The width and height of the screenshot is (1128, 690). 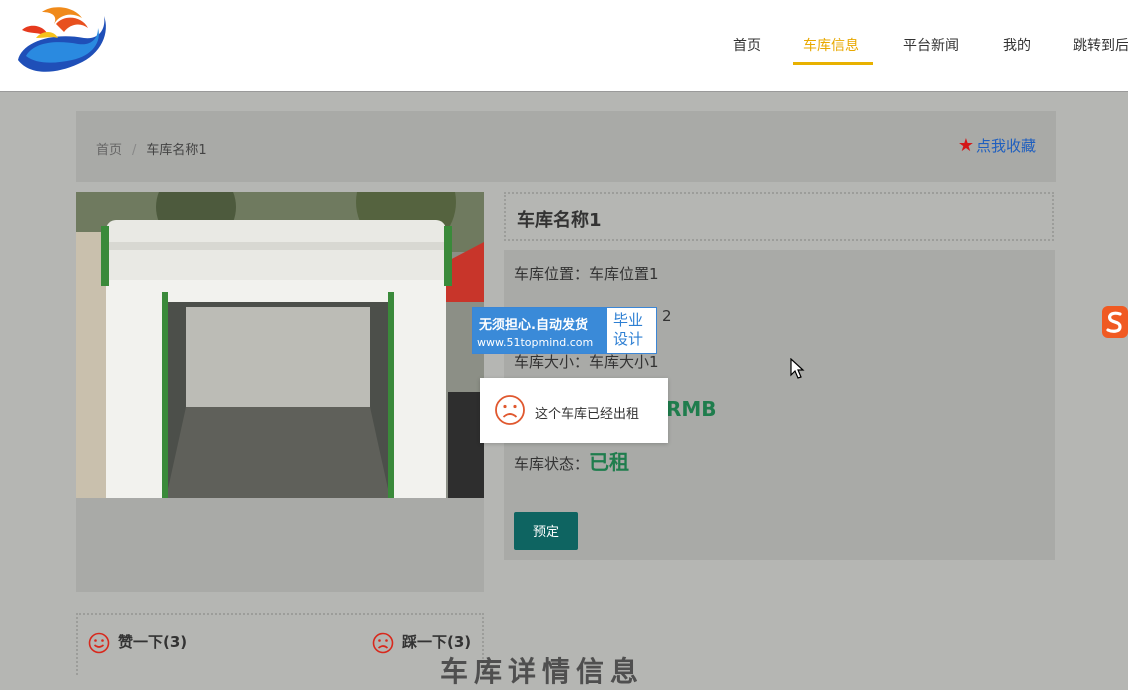 What do you see at coordinates (797, 368) in the screenshot?
I see `mouse-cursor-icon` at bounding box center [797, 368].